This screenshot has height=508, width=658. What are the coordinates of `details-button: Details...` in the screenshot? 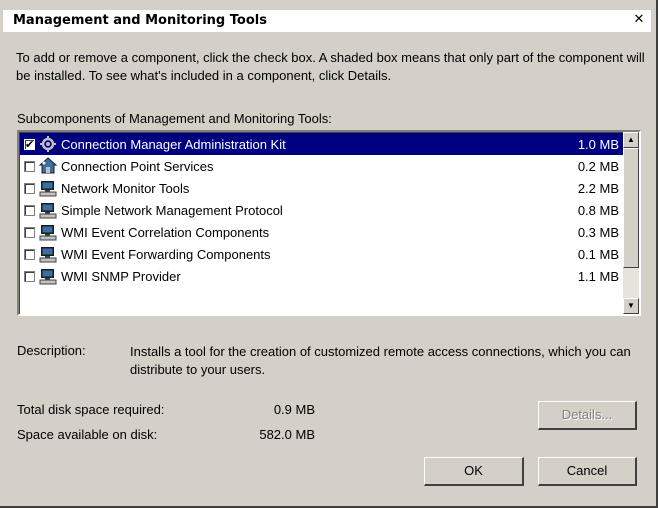 It's located at (587, 415).